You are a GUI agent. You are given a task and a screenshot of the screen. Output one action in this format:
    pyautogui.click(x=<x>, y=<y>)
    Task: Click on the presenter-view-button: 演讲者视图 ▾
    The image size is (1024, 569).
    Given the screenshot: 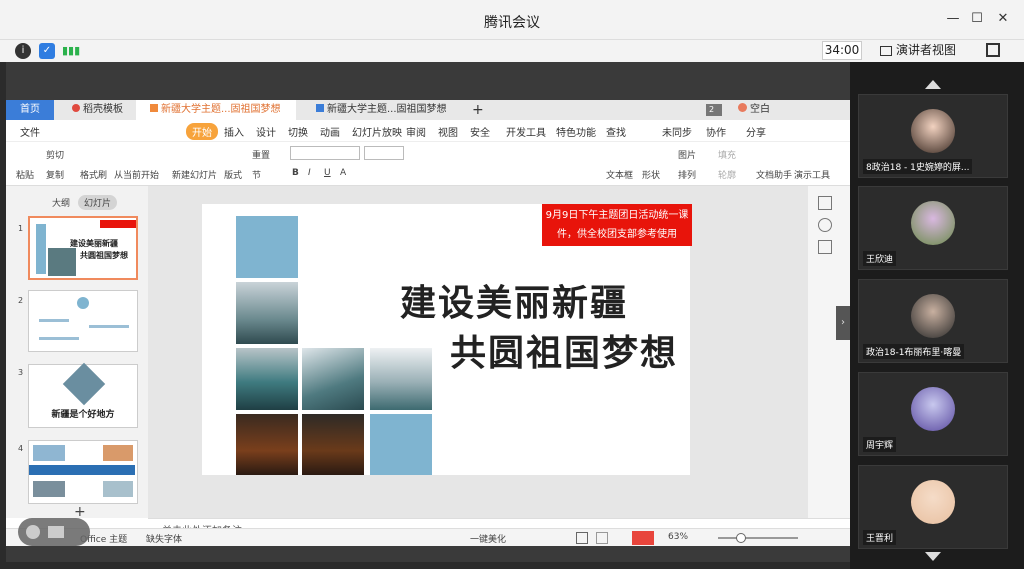 What is the action you would take?
    pyautogui.click(x=925, y=58)
    